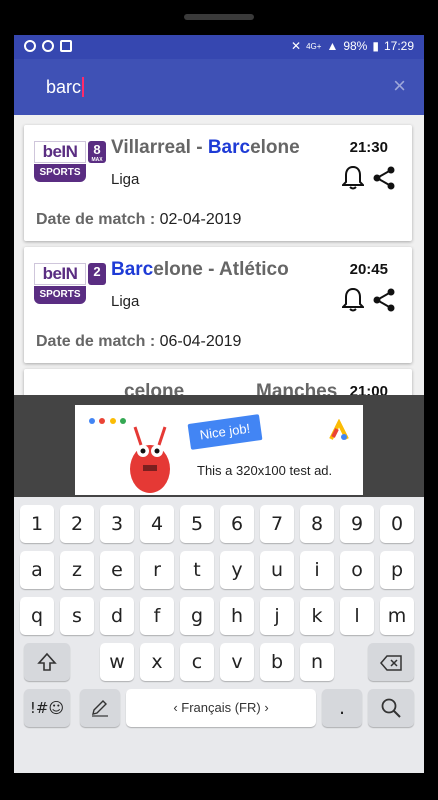 The height and width of the screenshot is (800, 438). What do you see at coordinates (117, 524) in the screenshot?
I see `key-3: 3` at bounding box center [117, 524].